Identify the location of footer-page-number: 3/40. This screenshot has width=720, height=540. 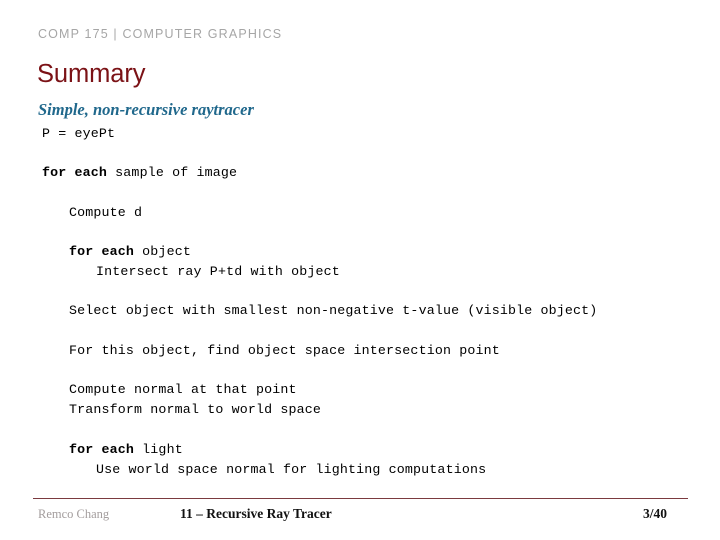
(655, 513).